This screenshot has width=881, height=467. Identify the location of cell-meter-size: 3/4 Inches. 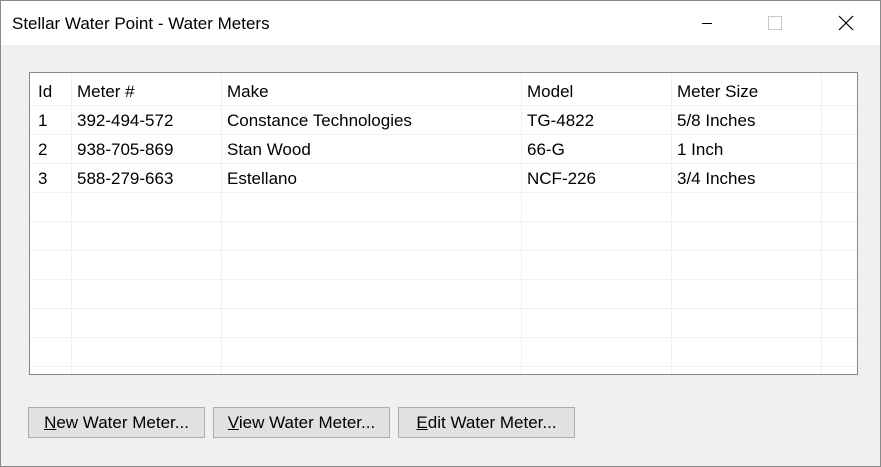
(716, 178).